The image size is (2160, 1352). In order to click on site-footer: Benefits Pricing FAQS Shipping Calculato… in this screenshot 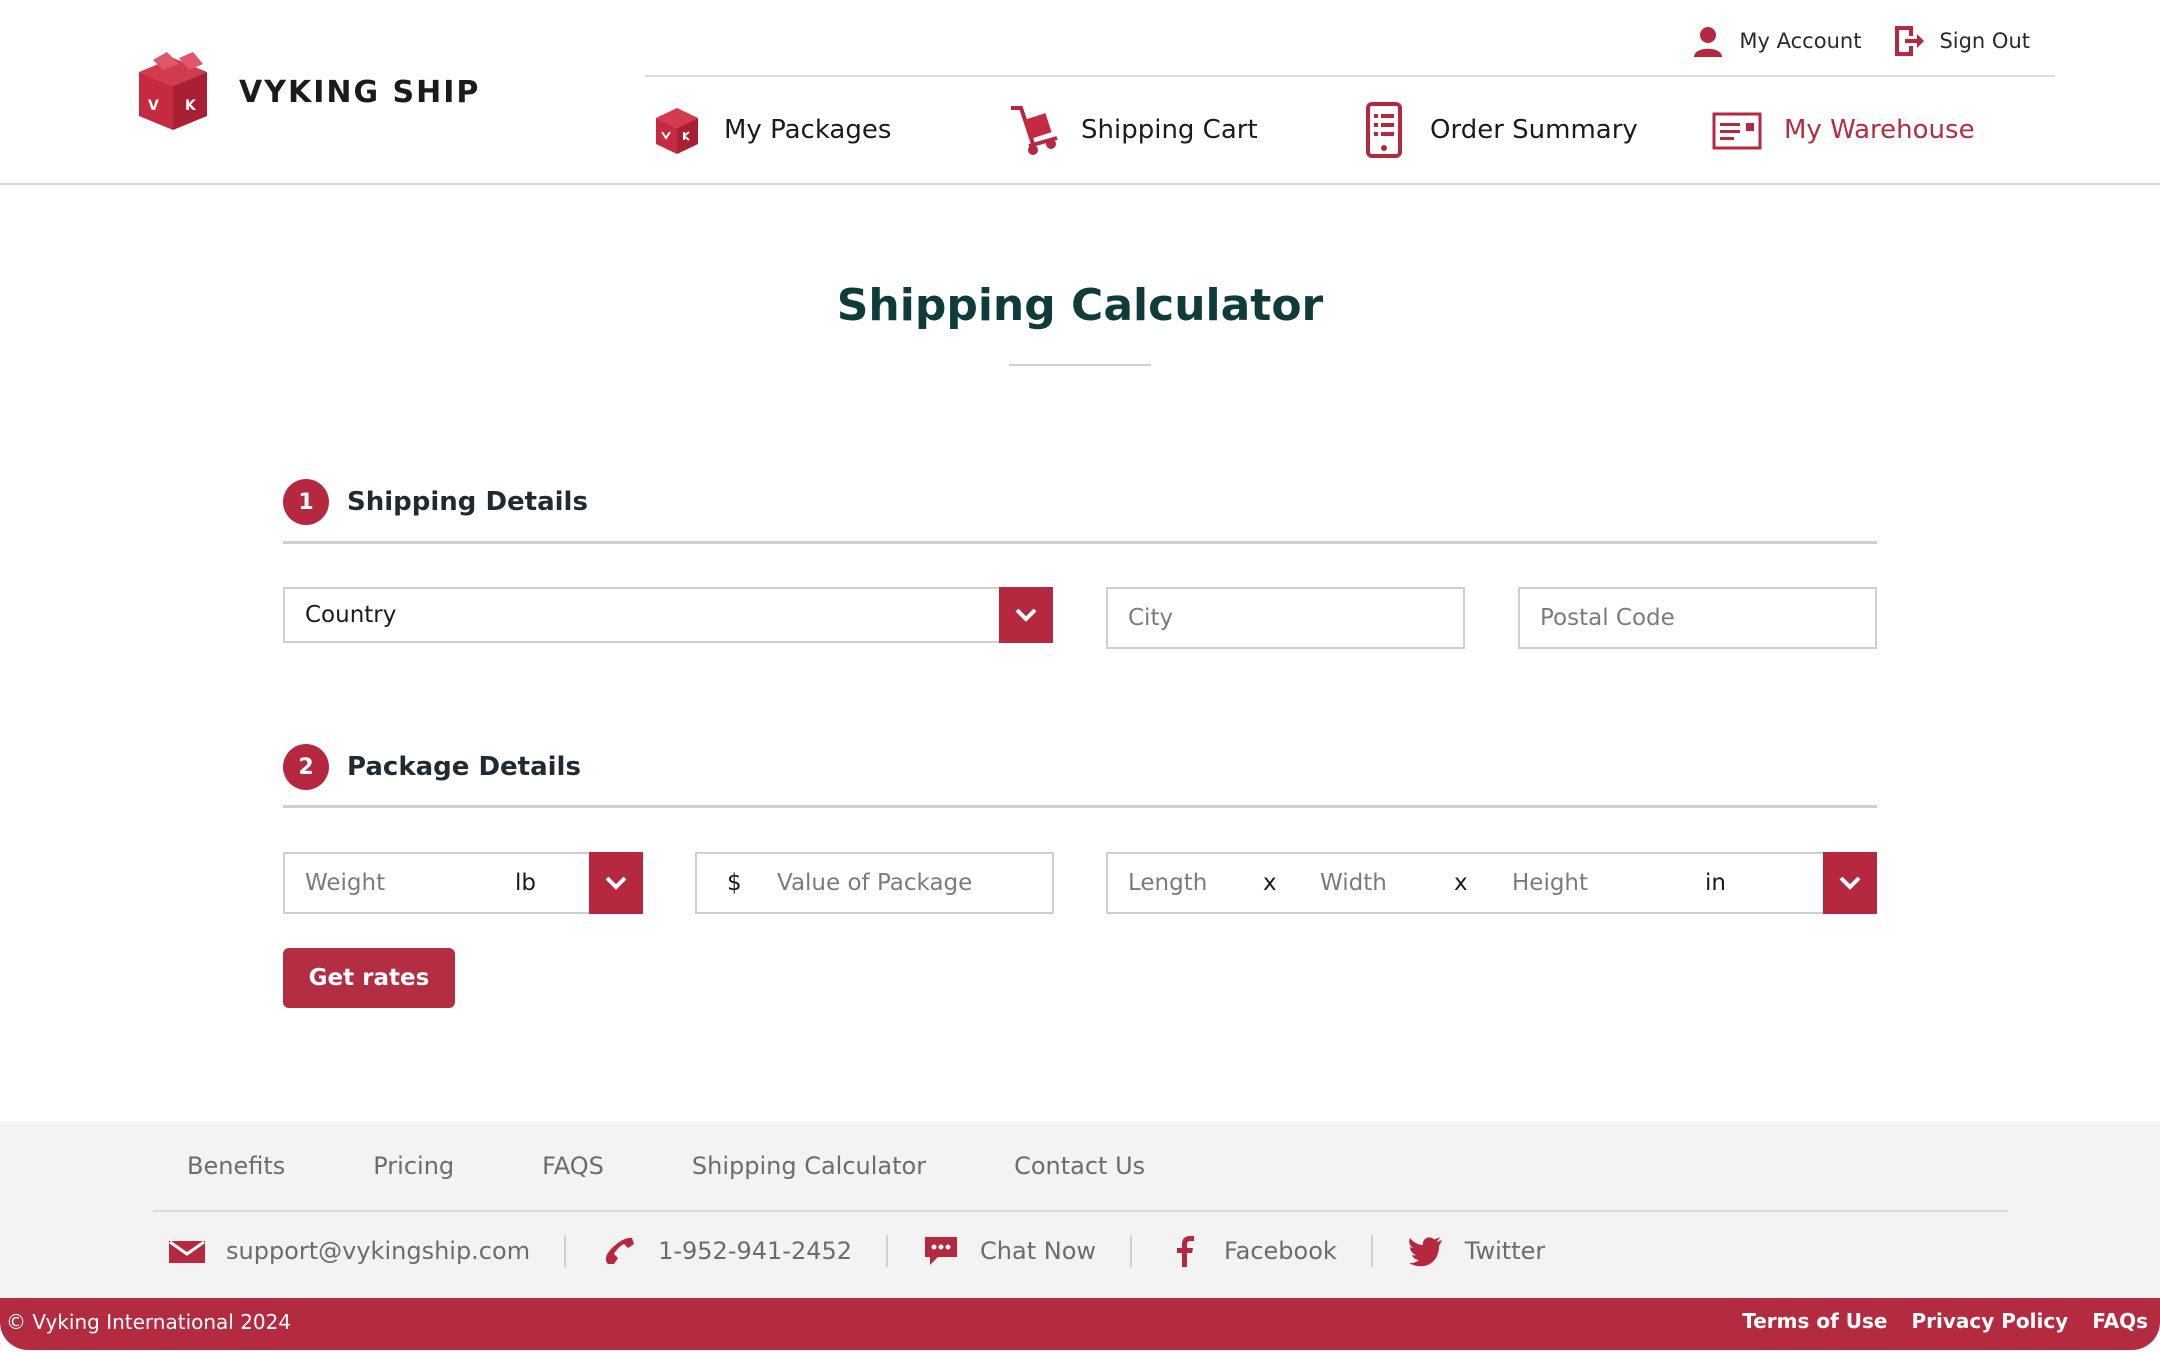, I will do `click(1080, 1212)`.